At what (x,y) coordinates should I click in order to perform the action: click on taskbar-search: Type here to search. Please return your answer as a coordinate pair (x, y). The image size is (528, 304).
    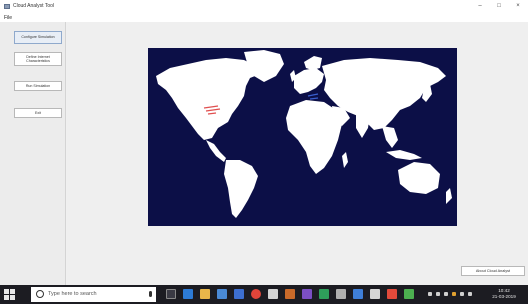
    Looking at the image, I should click on (93, 294).